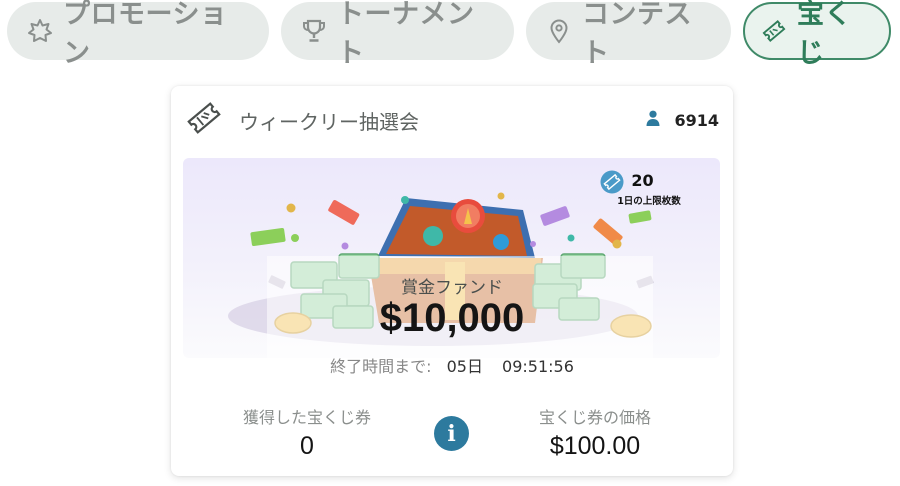 Image resolution: width=900 pixels, height=486 pixels. Describe the element at coordinates (464, 366) in the screenshot. I see `timer-days: 05日` at that location.